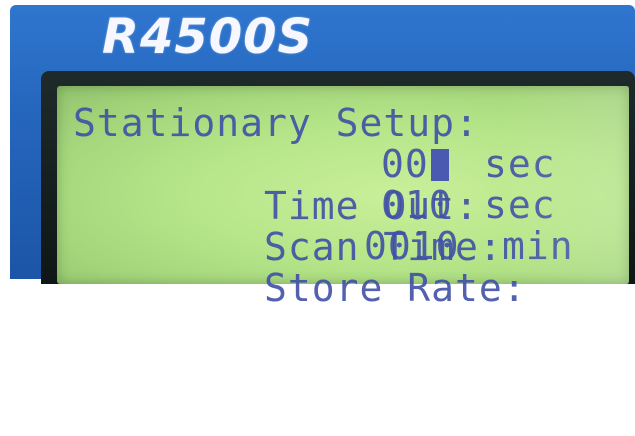 The height and width of the screenshot is (436, 635). Describe the element at coordinates (314, 226) in the screenshot. I see `scan-time-row: Scan Time: 010 sec` at that location.